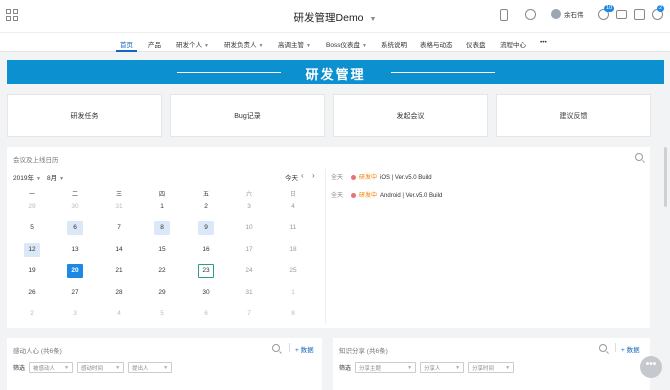 Image resolution: width=670 pixels, height=390 pixels. I want to click on quick-bug-record: Bug记录, so click(247, 115).